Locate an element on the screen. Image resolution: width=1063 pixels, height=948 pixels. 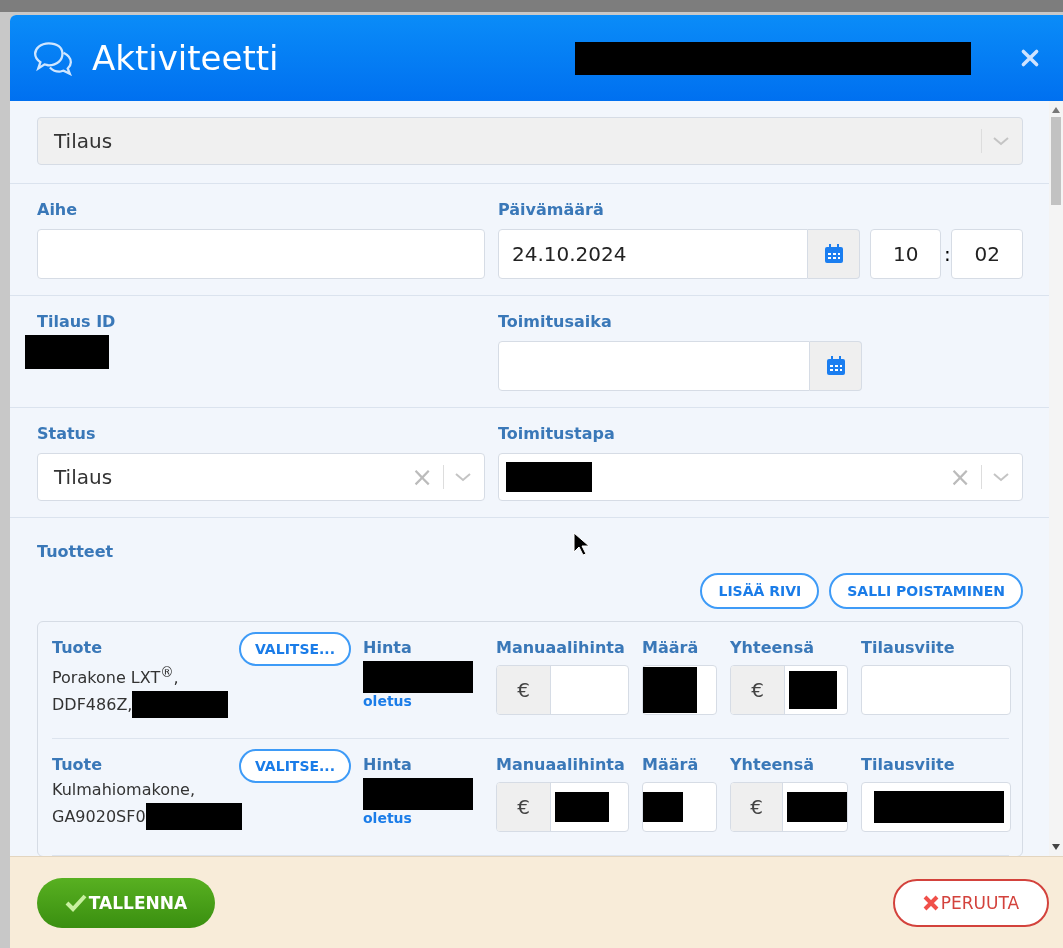
input-field is located at coordinates (261, 254).